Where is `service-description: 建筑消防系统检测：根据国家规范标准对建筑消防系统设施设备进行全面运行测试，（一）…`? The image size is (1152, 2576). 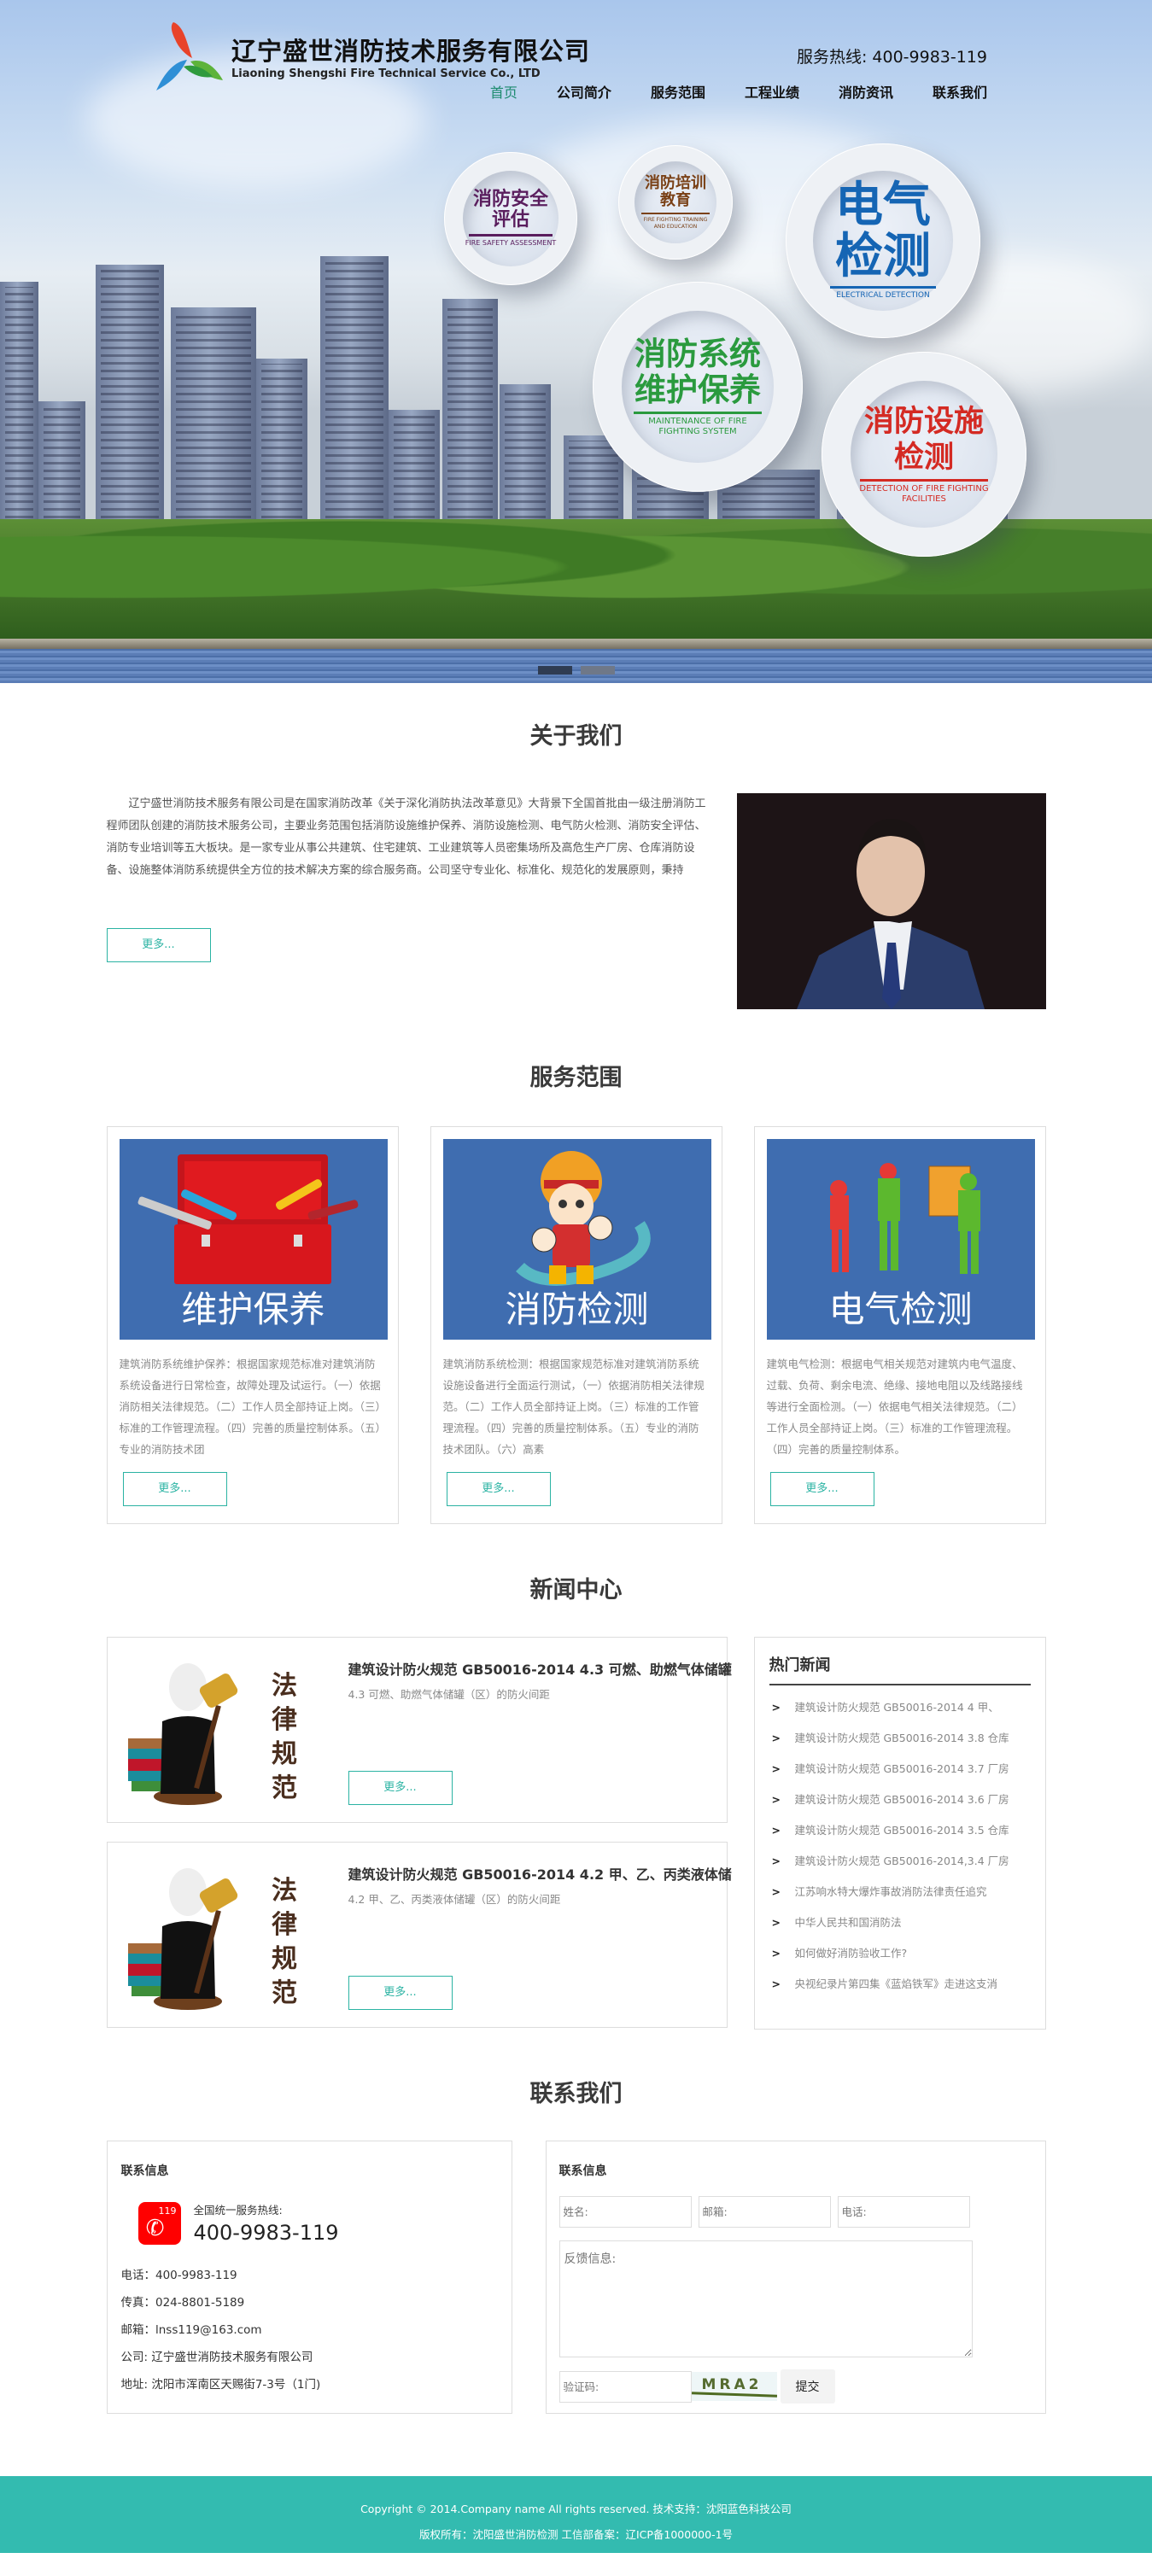
service-description: 建筑消防系统检测：根据国家规范标准对建筑消防系统设施设备进行全面运行测试，（一）… is located at coordinates (573, 1407).